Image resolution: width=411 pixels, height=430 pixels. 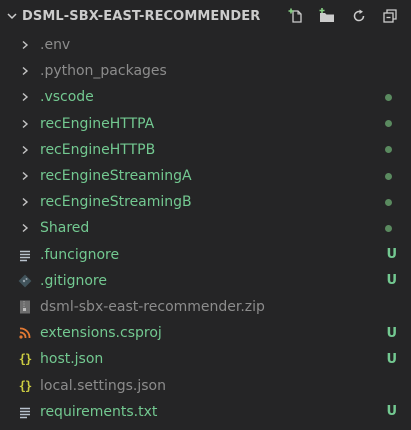 What do you see at coordinates (25, 307) in the screenshot?
I see `zip-icon` at bounding box center [25, 307].